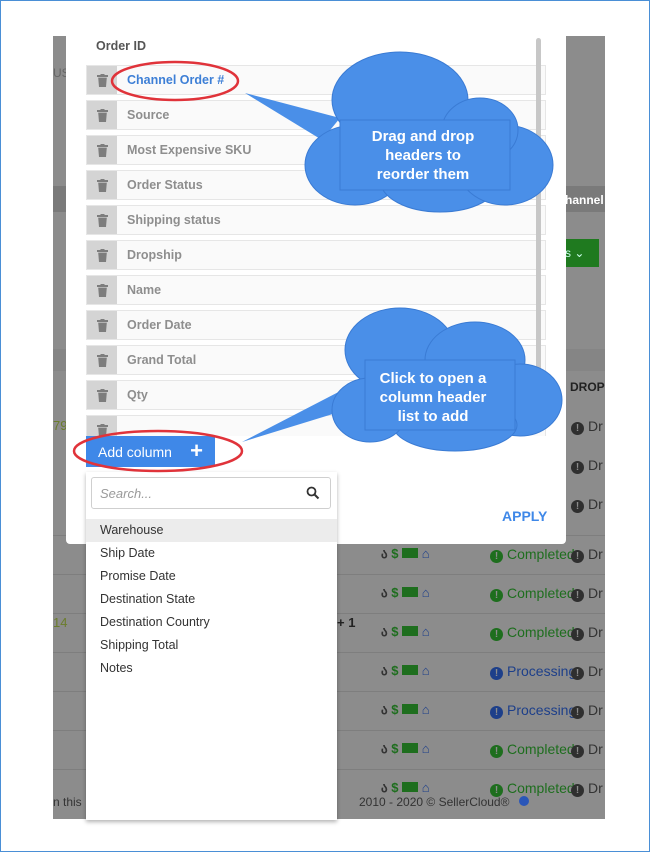  Describe the element at coordinates (316, 115) in the screenshot. I see `column-row: Source` at that location.